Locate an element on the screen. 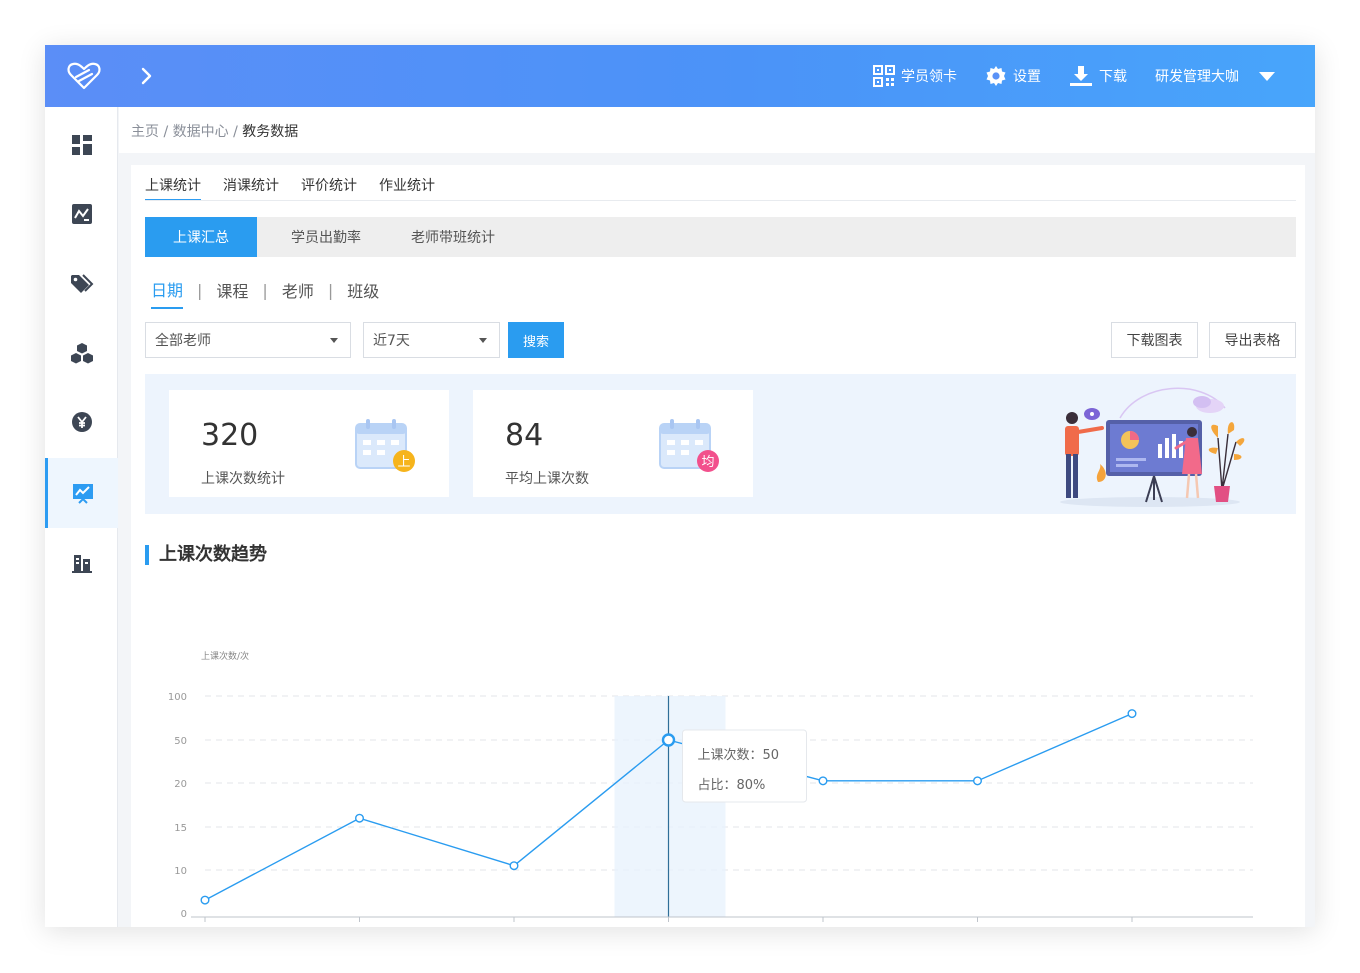 This screenshot has width=1360, height=973. stat-card-total: 320 上课次数统计 上 is located at coordinates (309, 443).